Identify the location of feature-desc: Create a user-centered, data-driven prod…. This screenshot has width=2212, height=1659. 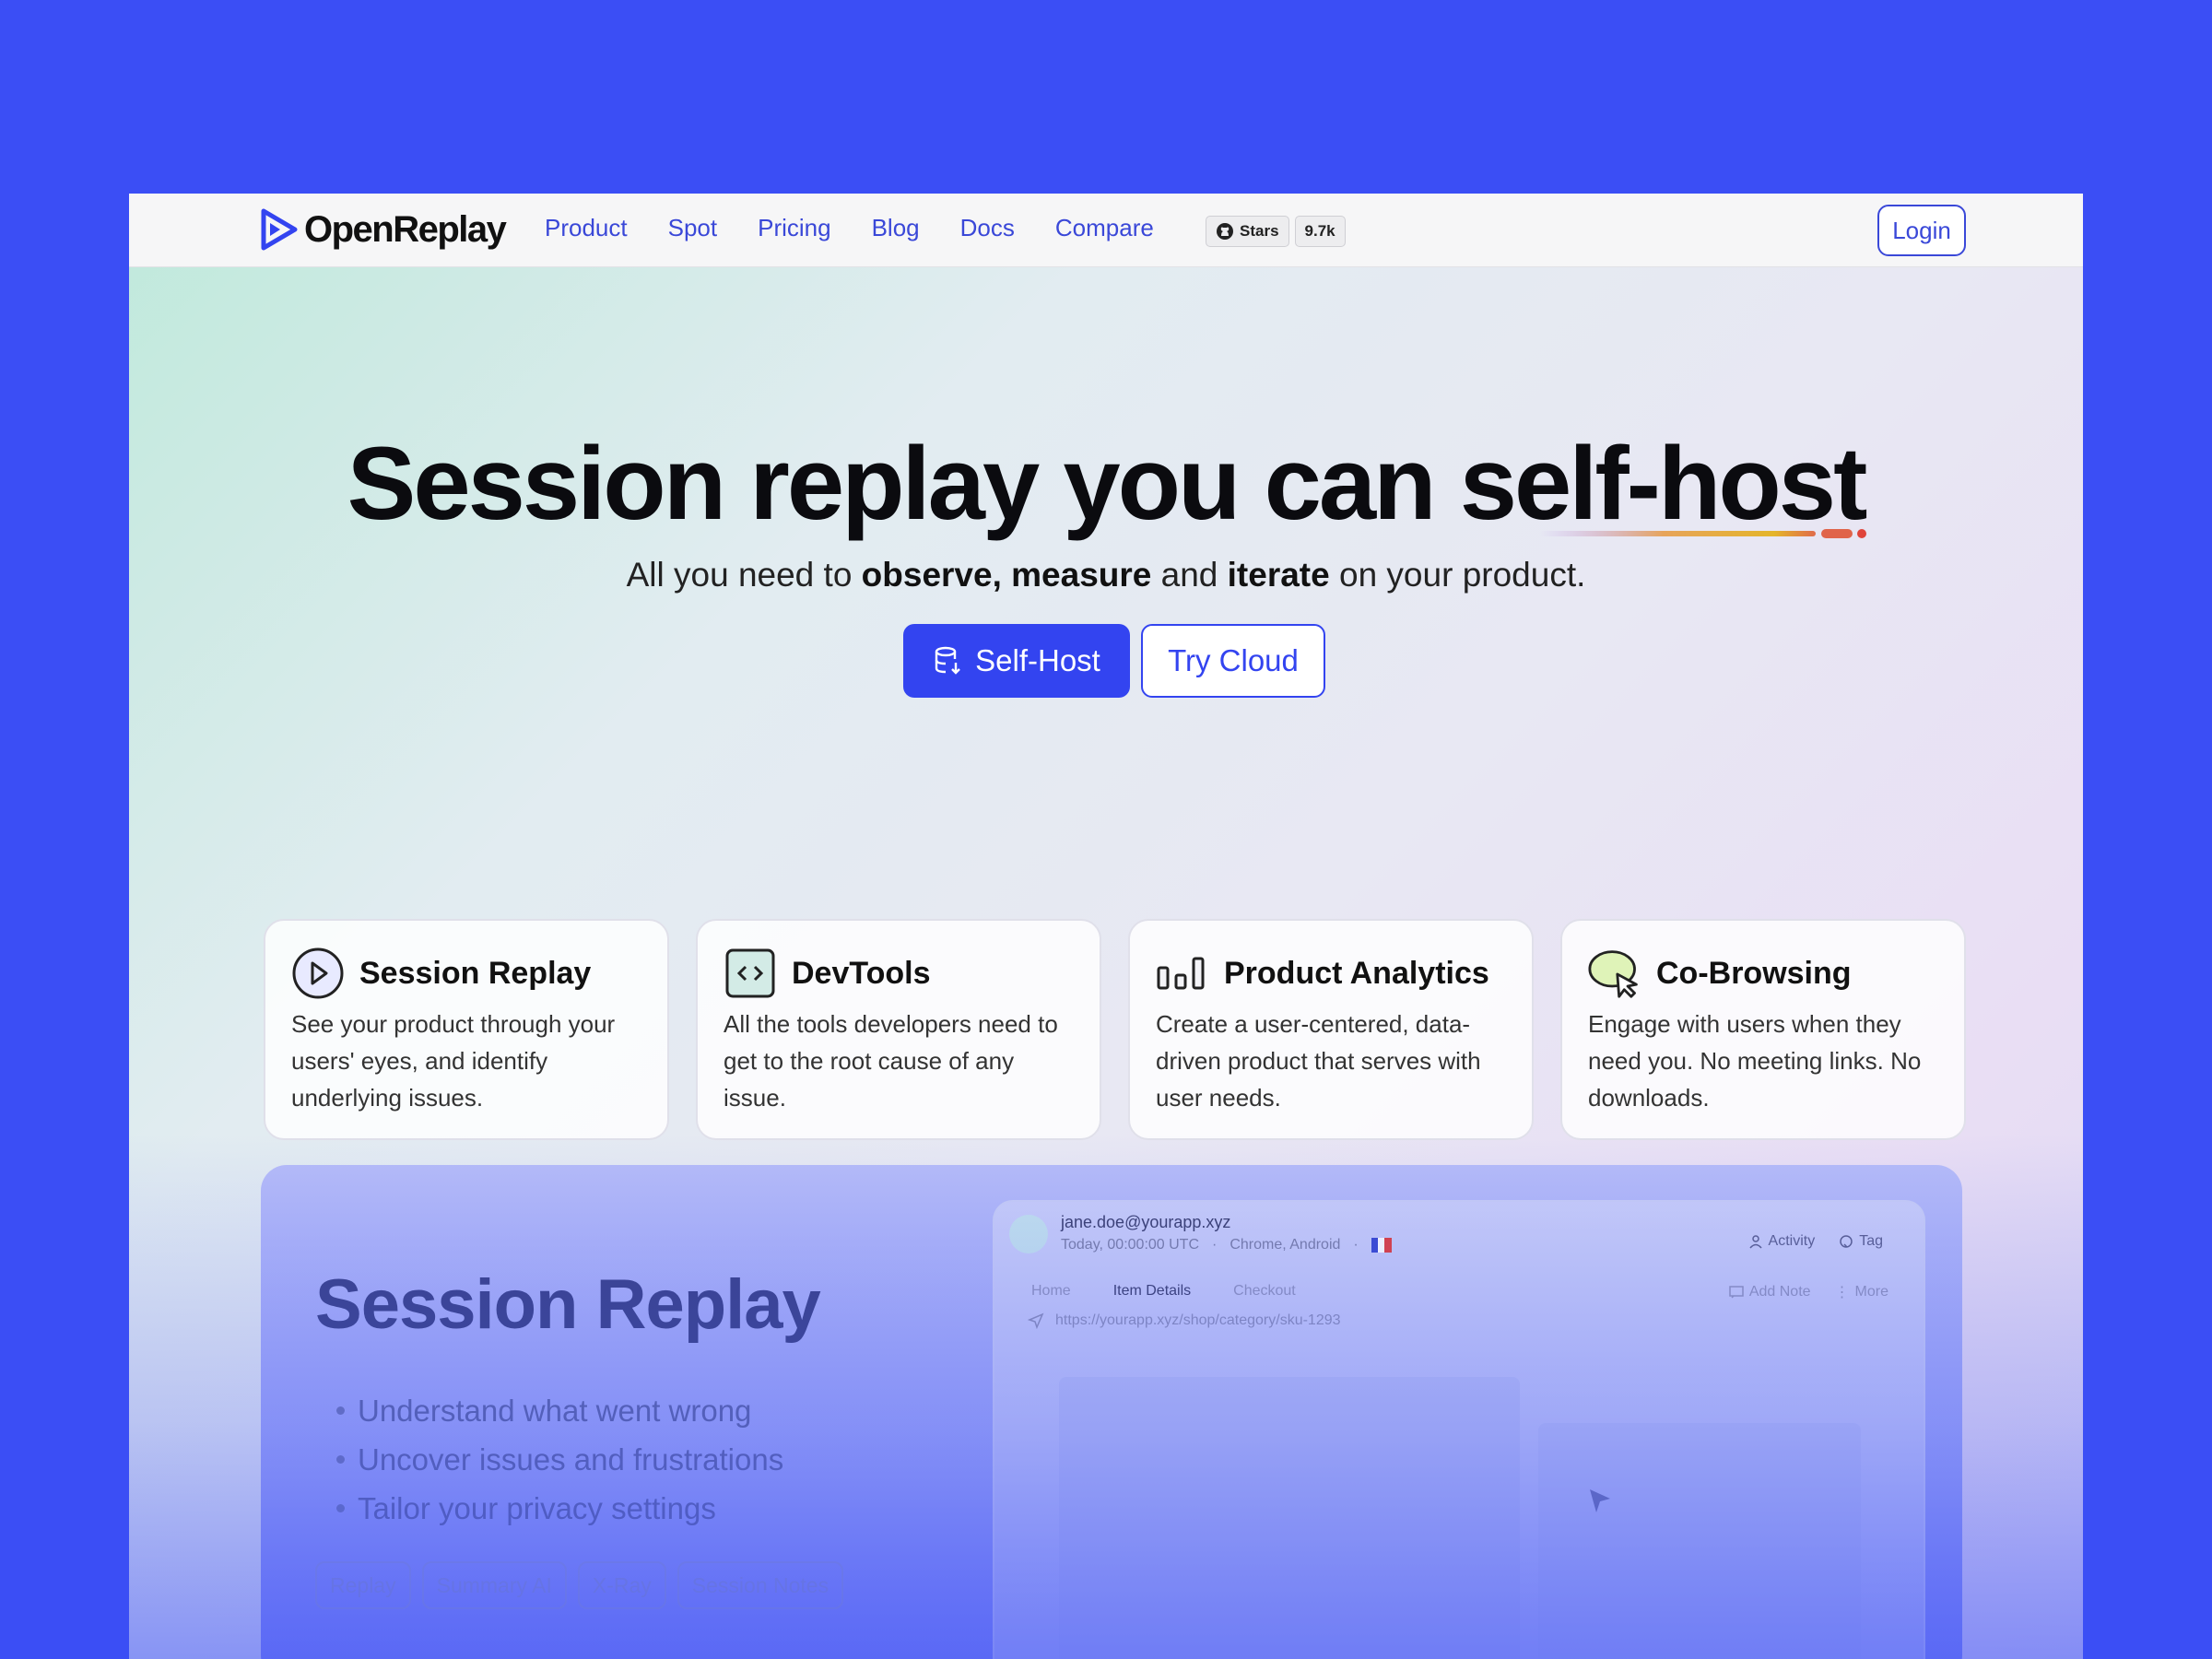
(1318, 1061).